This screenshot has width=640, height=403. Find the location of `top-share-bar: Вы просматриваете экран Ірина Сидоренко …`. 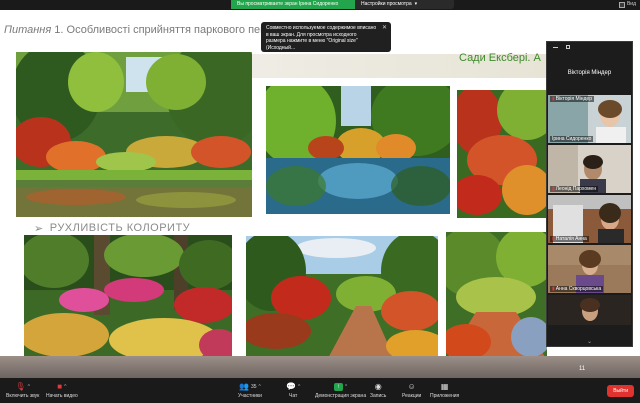

top-share-bar: Вы просматриваете экран Ірина Сидоренко … is located at coordinates (320, 5).